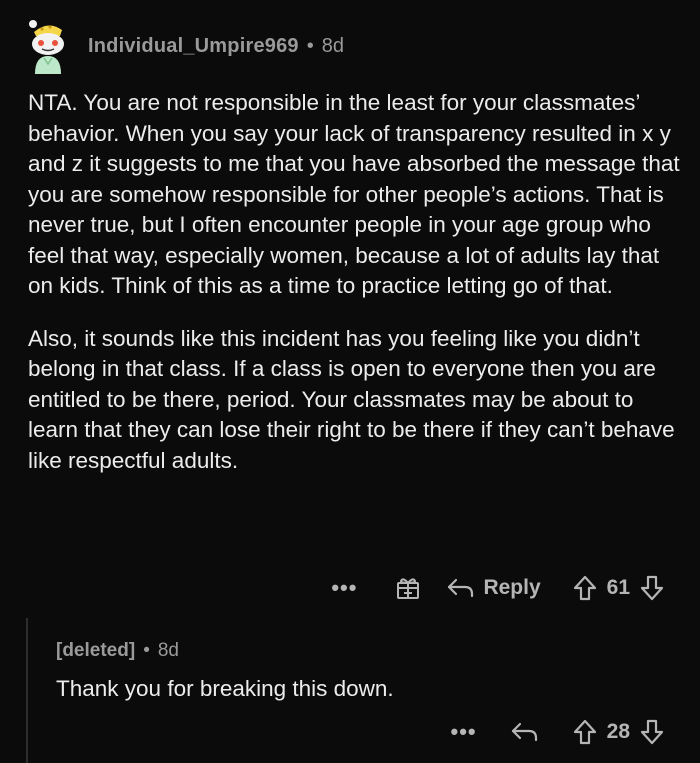 The width and height of the screenshot is (700, 763). I want to click on reply-button, so click(525, 732).